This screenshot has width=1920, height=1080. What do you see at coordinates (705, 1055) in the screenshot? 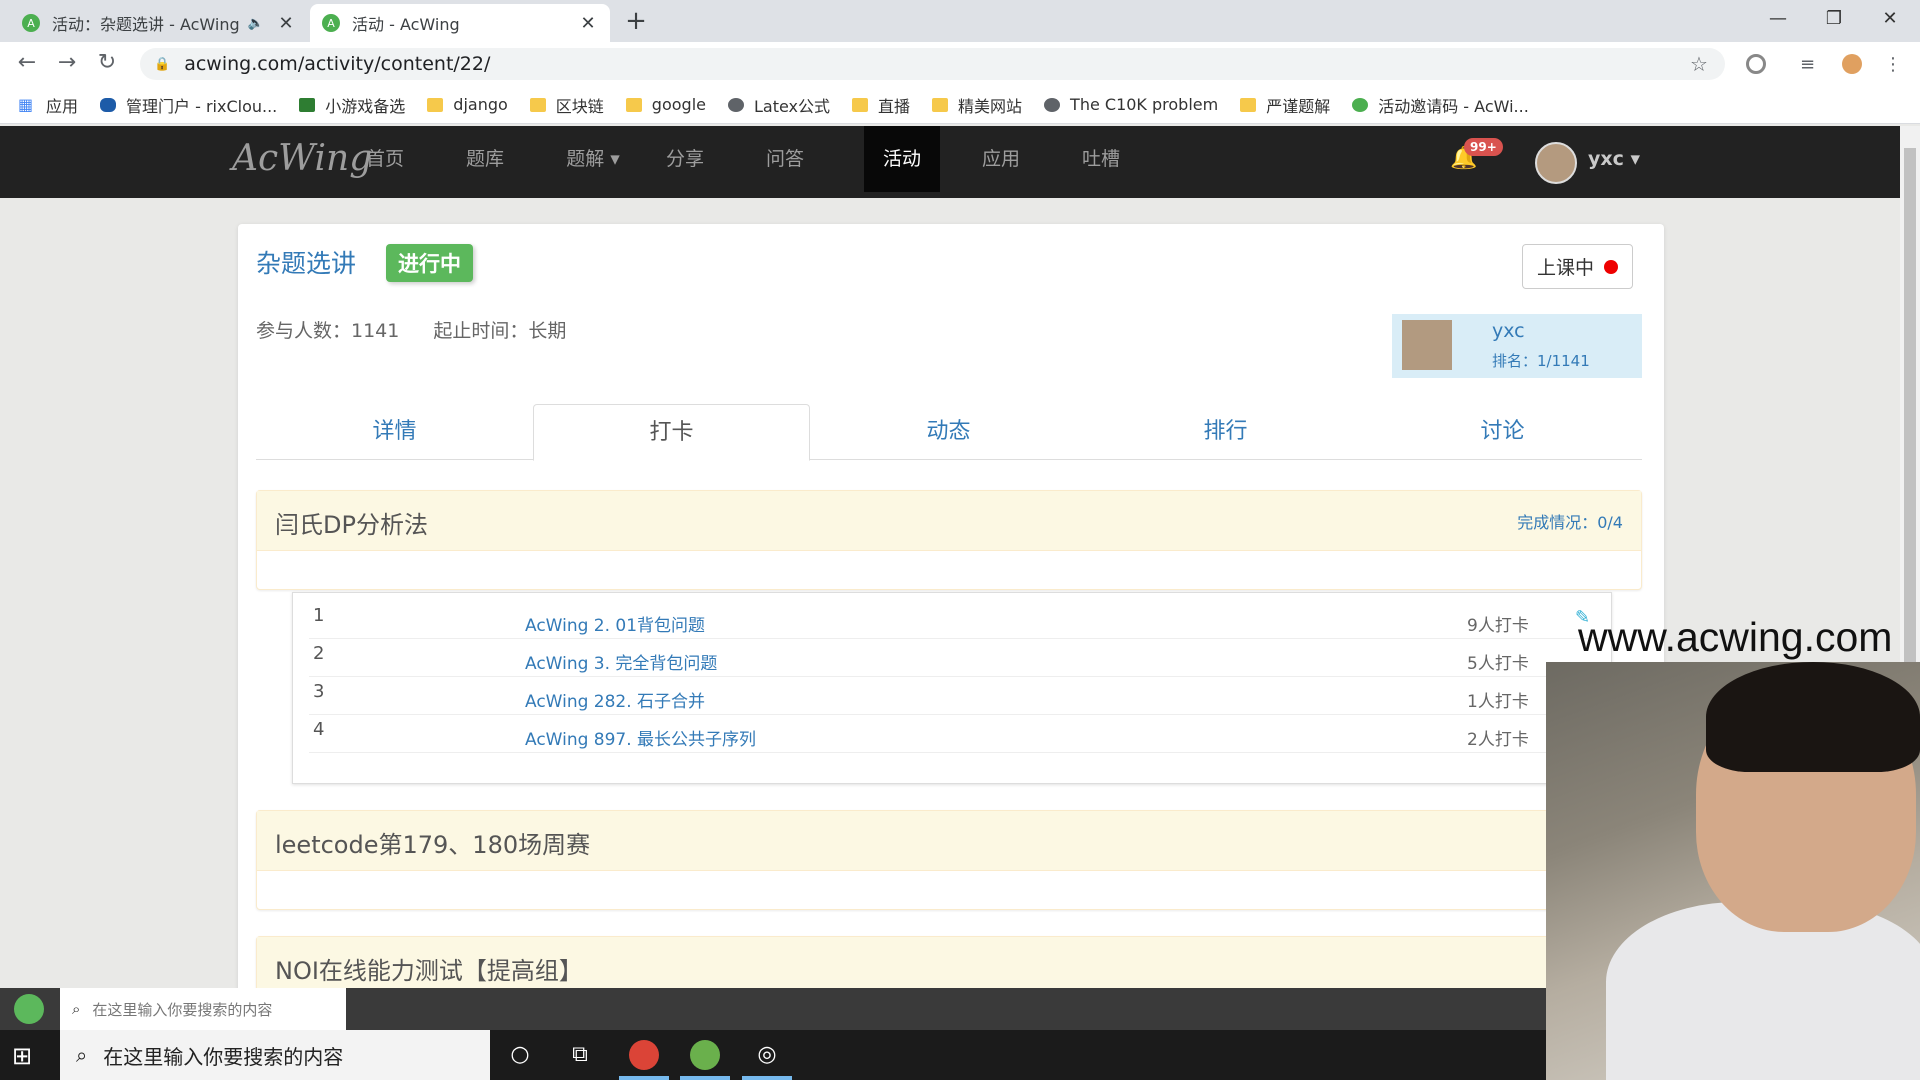
I see `app-icon` at bounding box center [705, 1055].